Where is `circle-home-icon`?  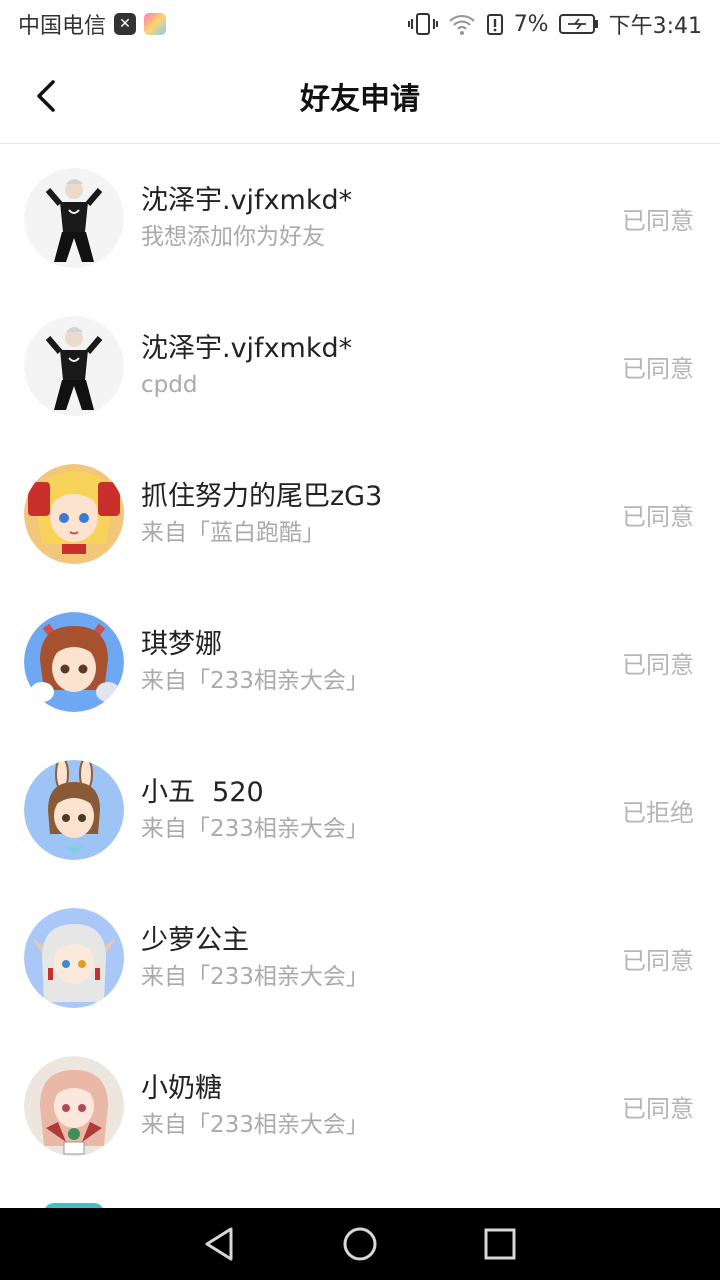
circle-home-icon is located at coordinates (360, 1244).